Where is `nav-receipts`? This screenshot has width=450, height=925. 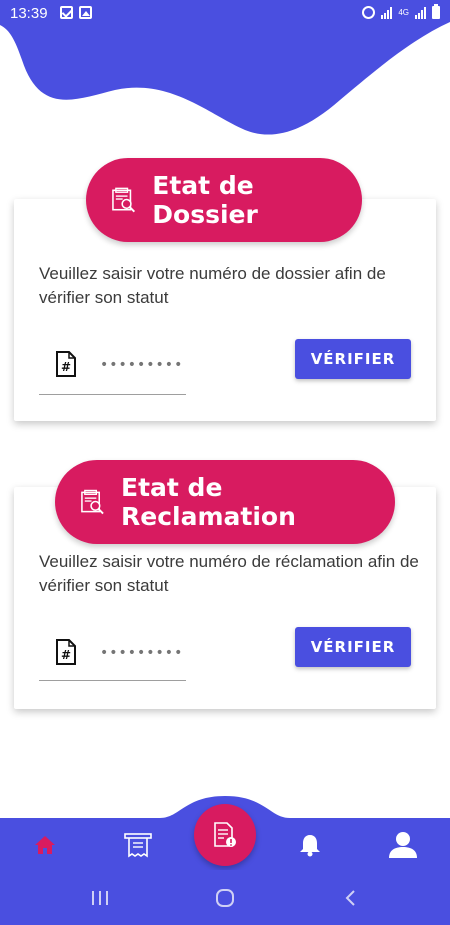
nav-receipts is located at coordinates (138, 845).